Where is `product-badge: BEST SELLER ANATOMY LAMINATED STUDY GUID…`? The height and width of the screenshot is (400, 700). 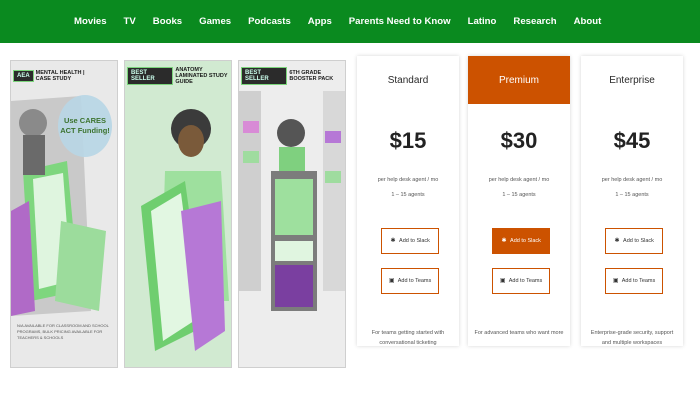
product-badge: BEST SELLER ANATOMY LAMINATED STUDY GUID… is located at coordinates (179, 76).